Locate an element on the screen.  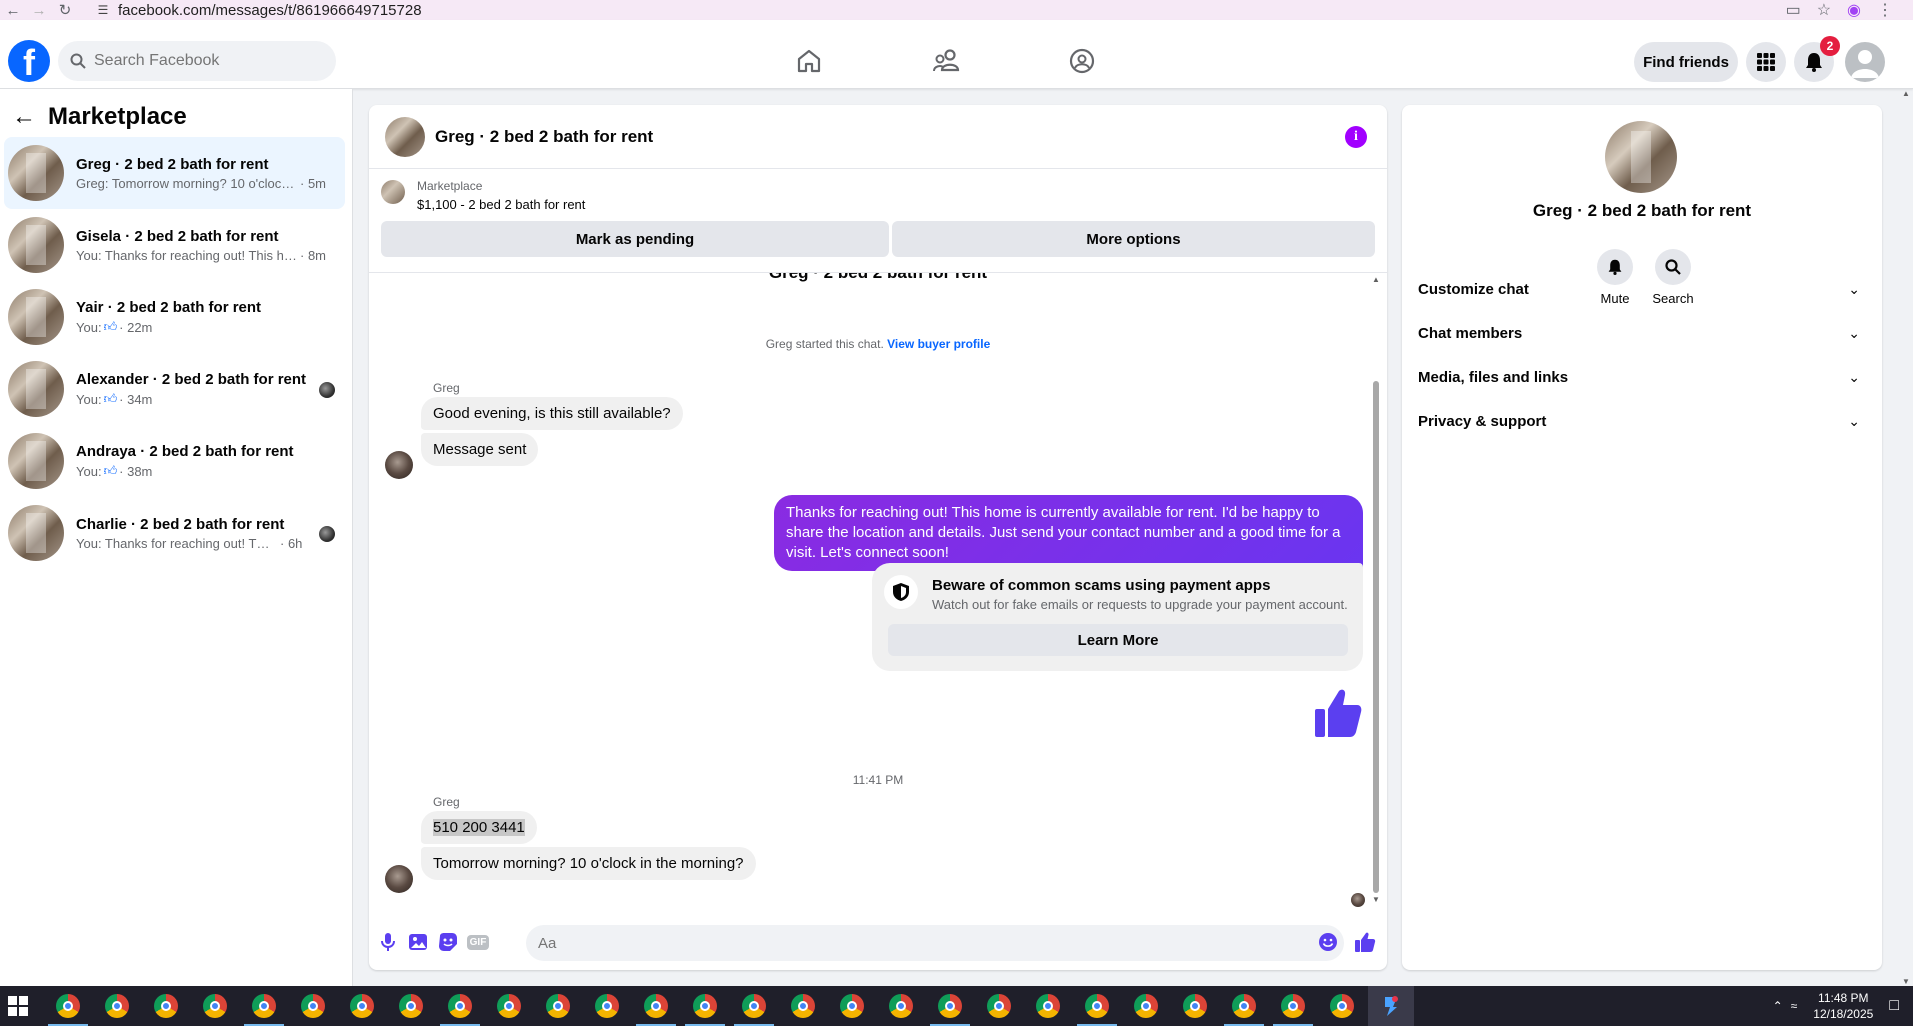
search-input is located at coordinates (204, 61).